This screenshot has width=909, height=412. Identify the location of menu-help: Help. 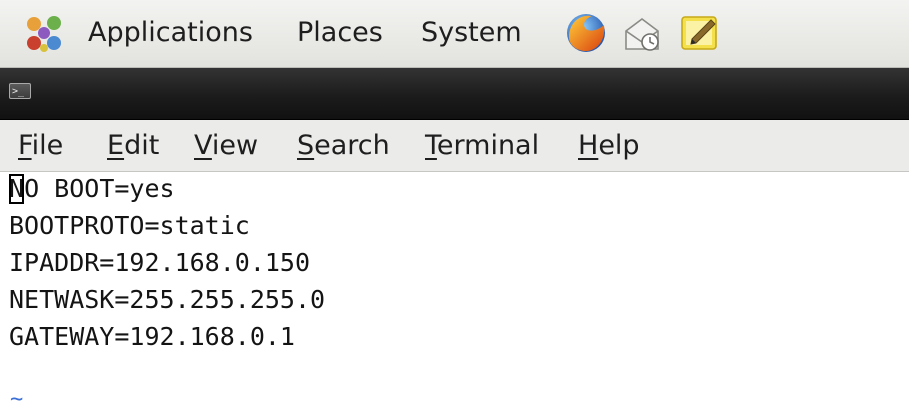
(609, 146).